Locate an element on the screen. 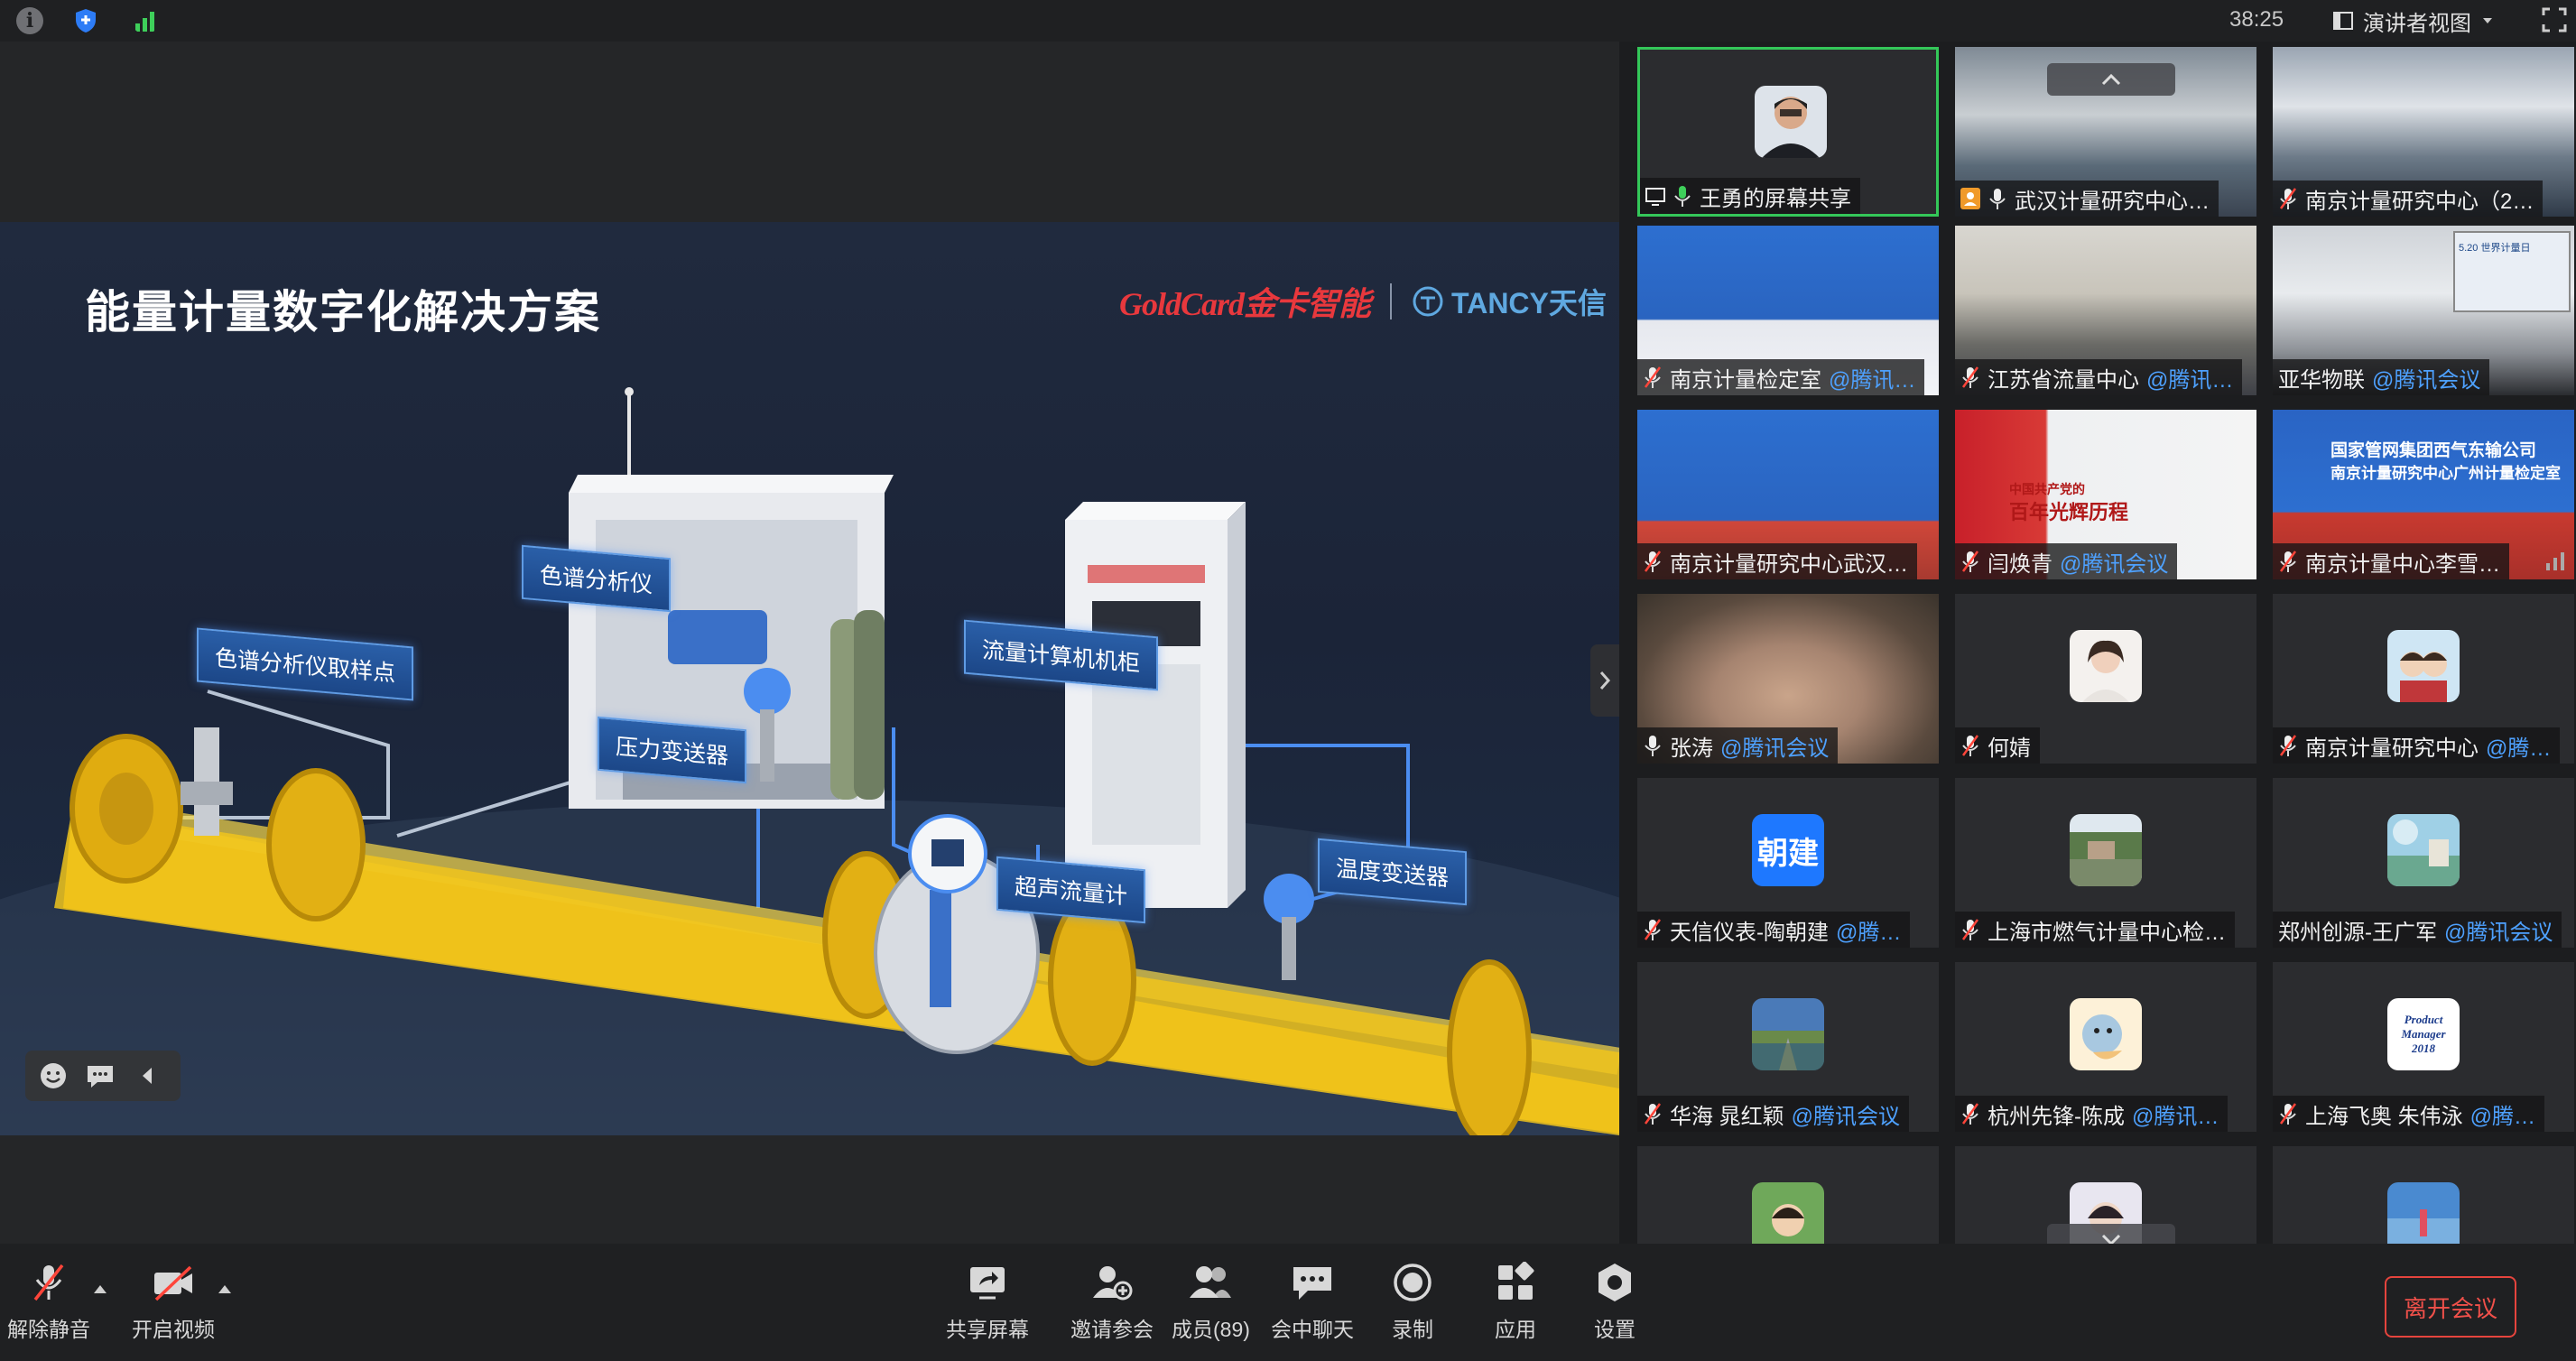 The width and height of the screenshot is (2576, 1361). settings-button: 设置 is located at coordinates (1614, 1302).